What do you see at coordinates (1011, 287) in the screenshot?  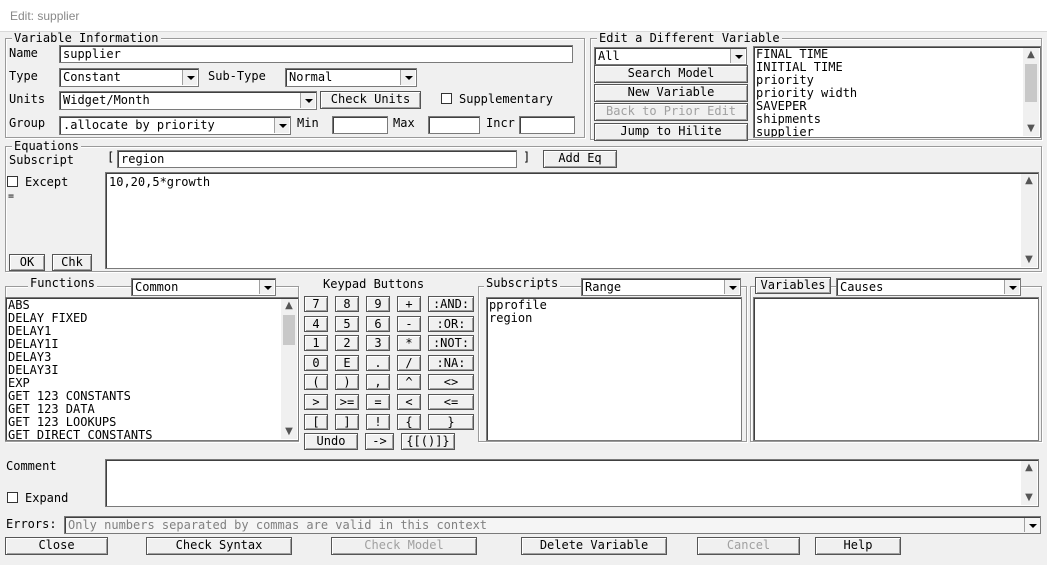 I see `variables-filter-chevron-down-icon` at bounding box center [1011, 287].